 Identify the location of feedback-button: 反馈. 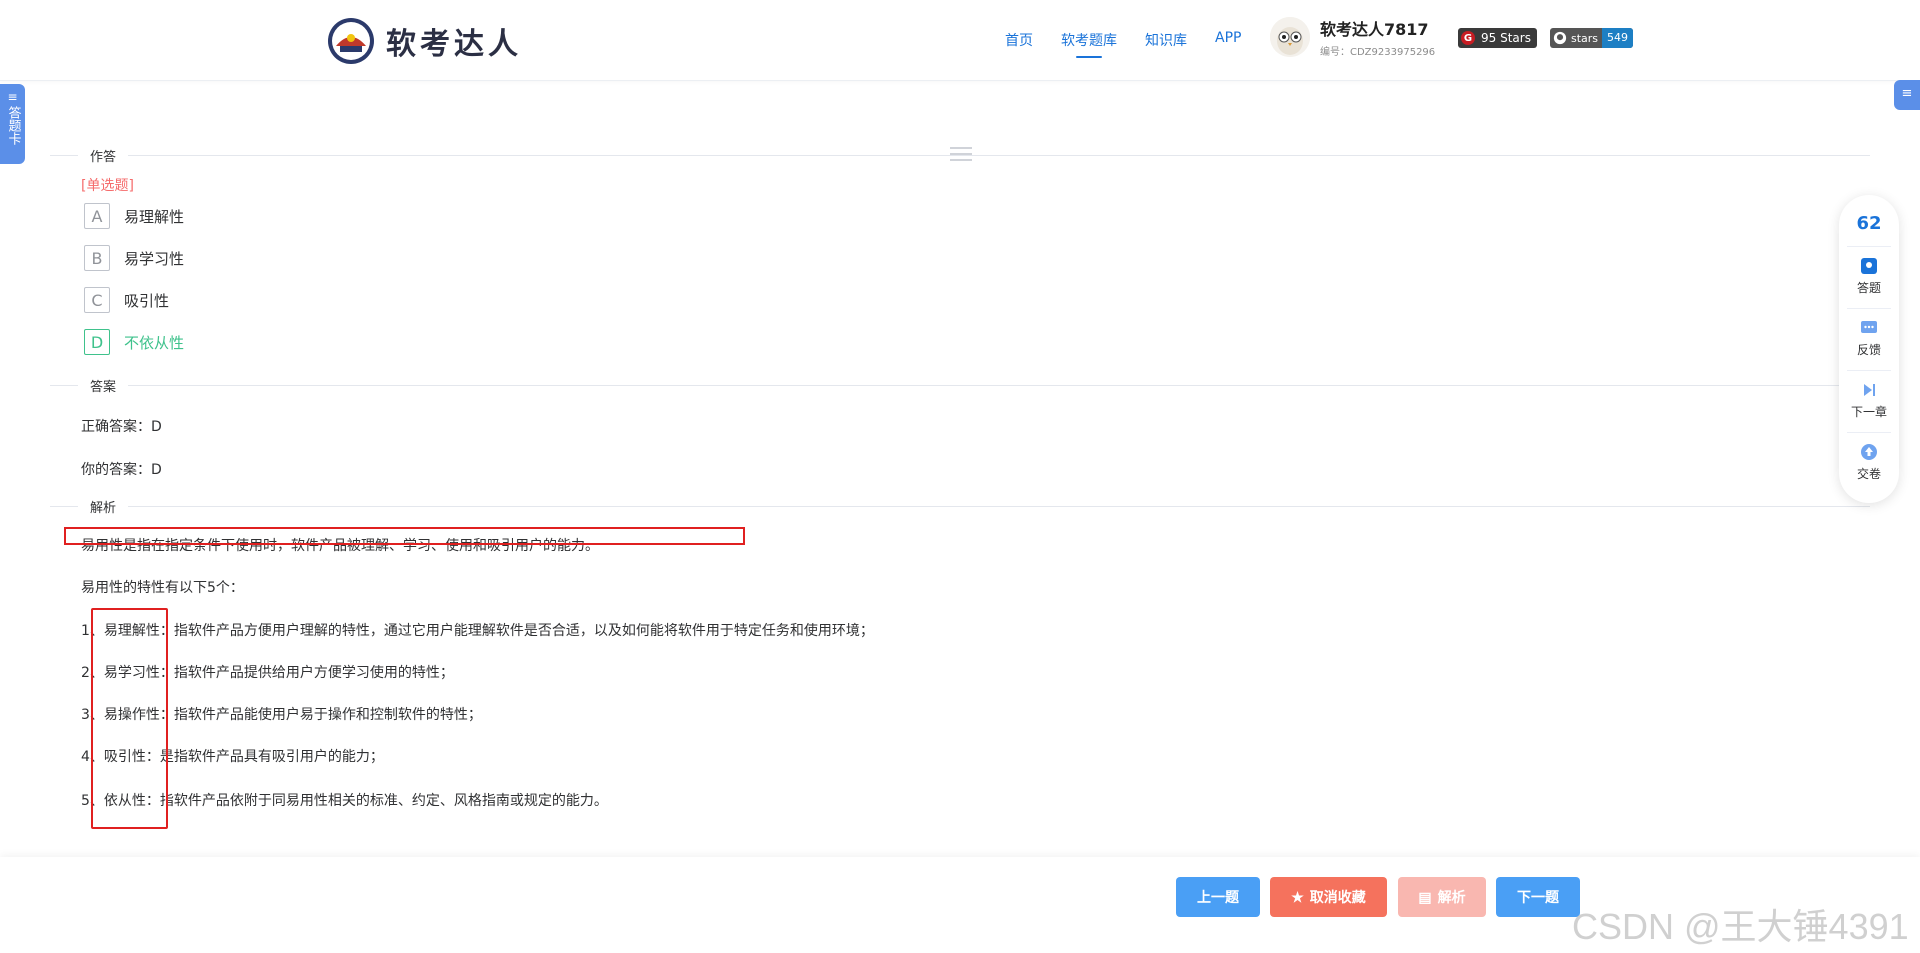
(1869, 333).